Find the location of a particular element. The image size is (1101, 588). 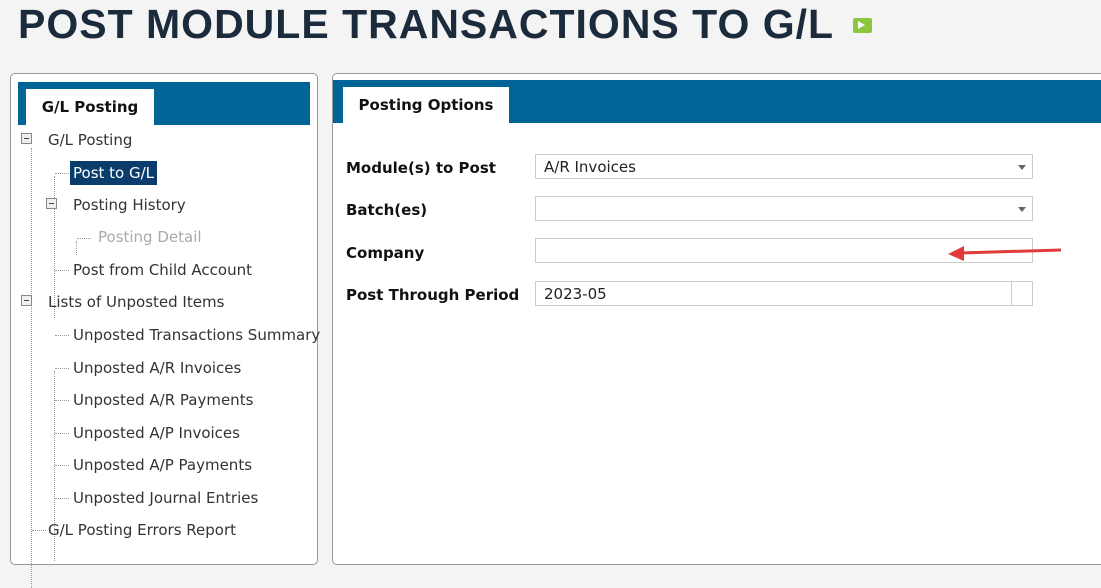

period-value: 2023-05 is located at coordinates (575, 294).